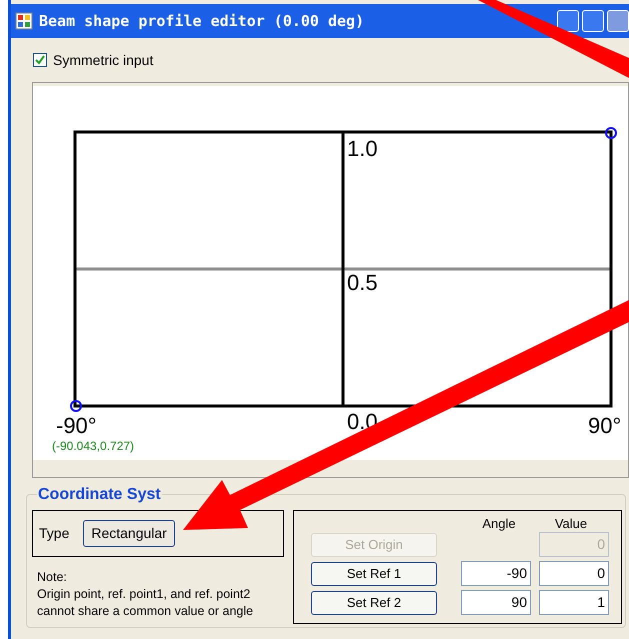 The image size is (629, 639). Describe the element at coordinates (129, 533) in the screenshot. I see `type-button: Rectangular` at that location.